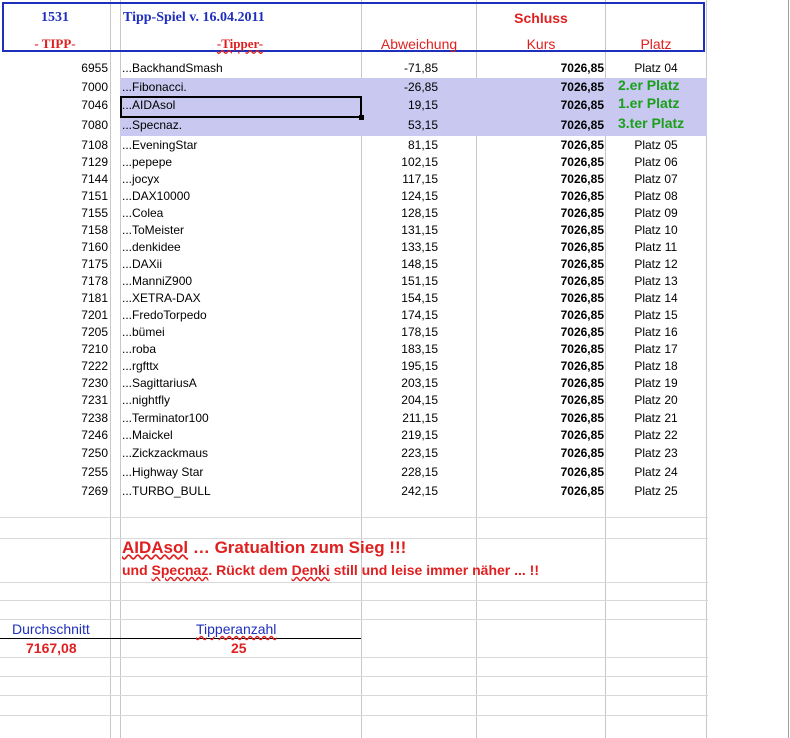 This screenshot has height=738, width=790. Describe the element at coordinates (143, 332) in the screenshot. I see `cell-tipper: ...bümei` at that location.